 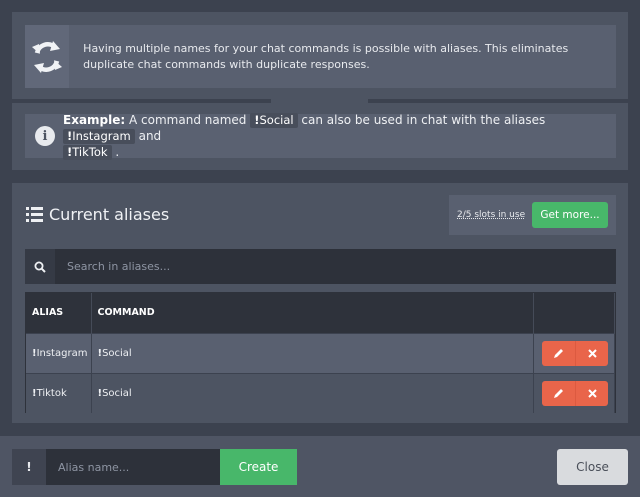 I want to click on alias-name-input, so click(x=133, y=467).